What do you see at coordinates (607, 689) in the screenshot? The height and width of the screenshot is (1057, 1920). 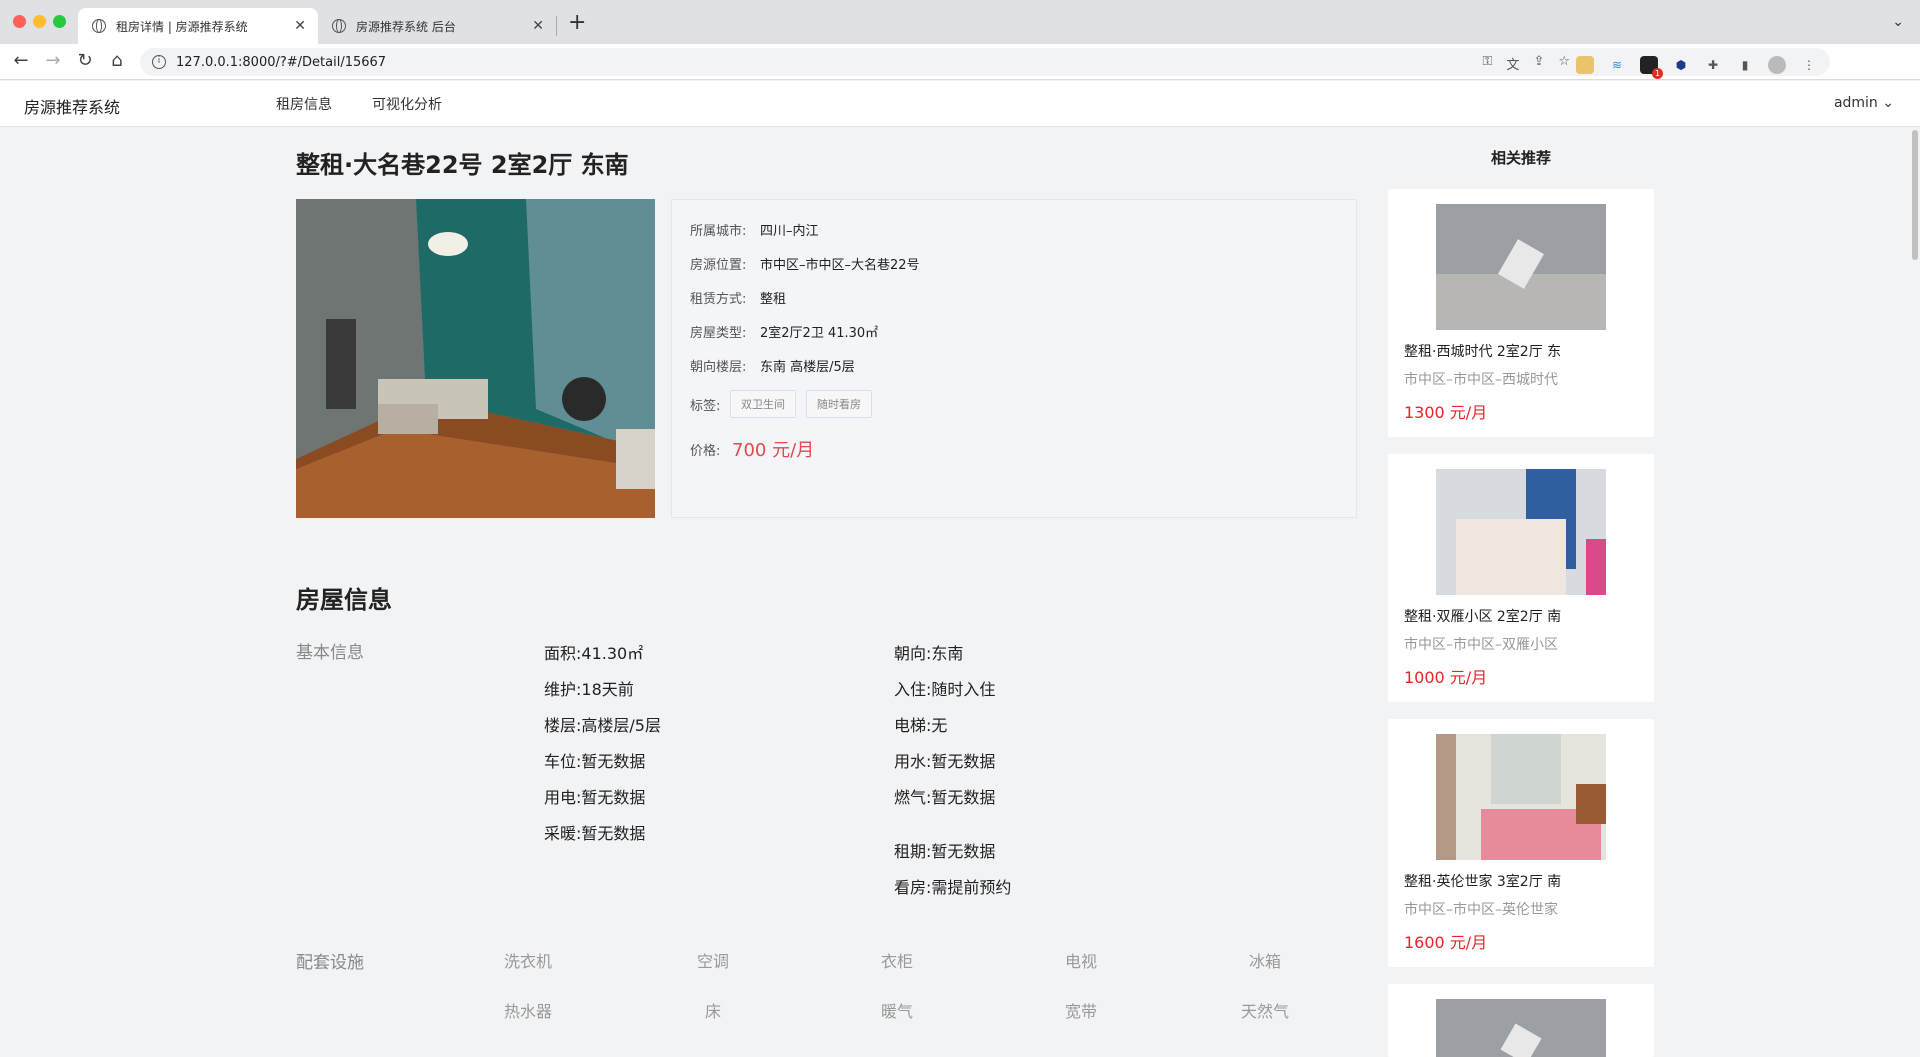 I see `detail-value: 18天前` at bounding box center [607, 689].